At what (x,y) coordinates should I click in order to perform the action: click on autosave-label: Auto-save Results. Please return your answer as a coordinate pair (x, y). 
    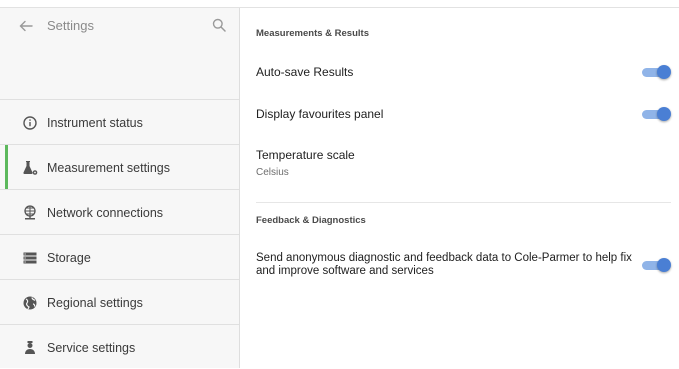
    Looking at the image, I should click on (305, 72).